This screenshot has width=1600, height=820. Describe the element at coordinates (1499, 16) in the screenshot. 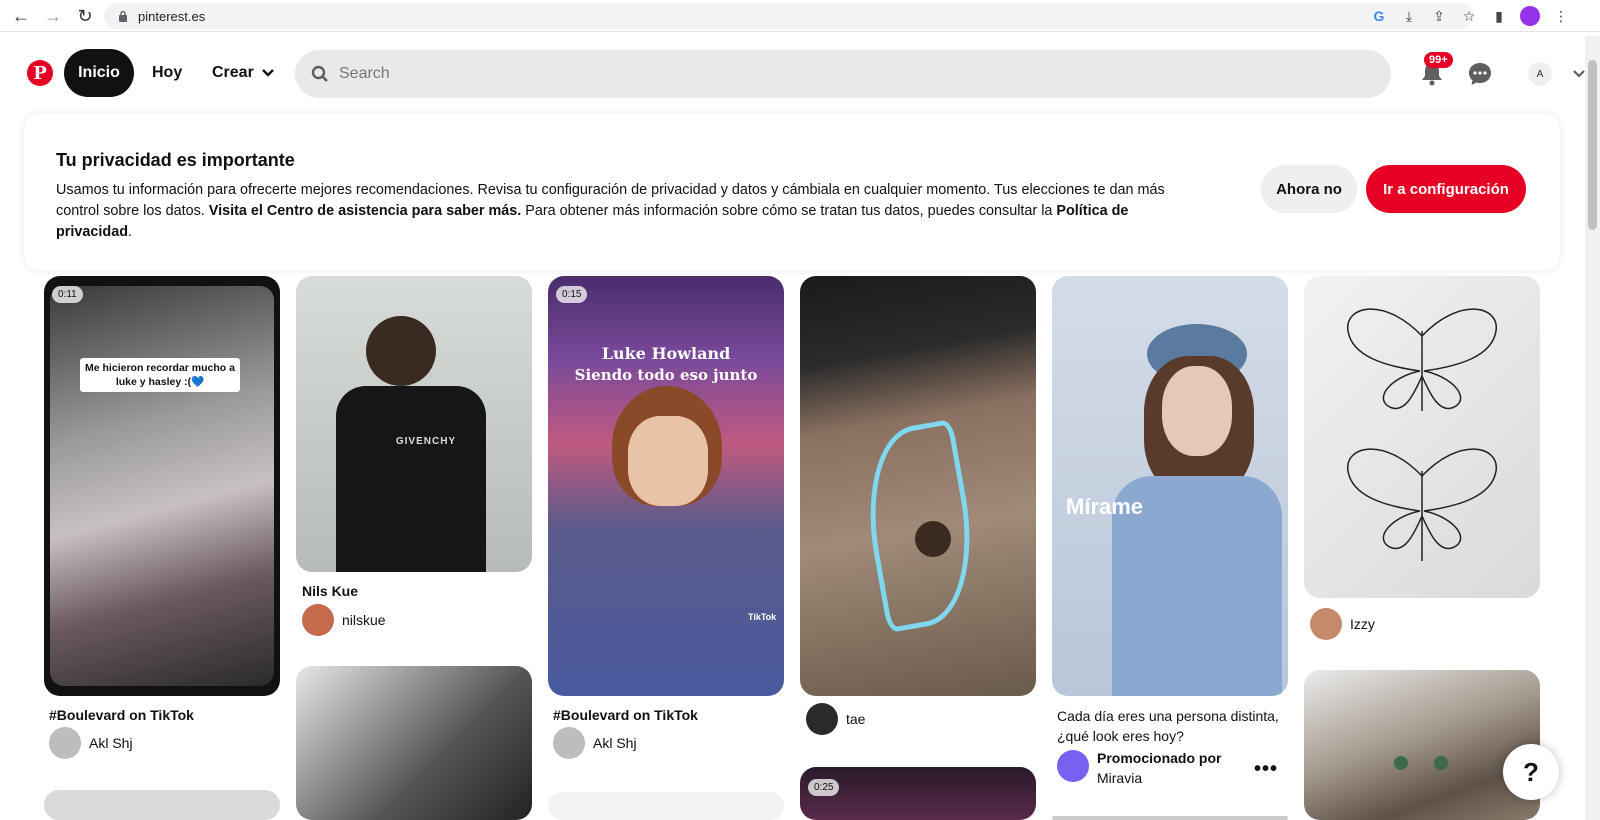

I see `side-panel-icon: ▮` at that location.